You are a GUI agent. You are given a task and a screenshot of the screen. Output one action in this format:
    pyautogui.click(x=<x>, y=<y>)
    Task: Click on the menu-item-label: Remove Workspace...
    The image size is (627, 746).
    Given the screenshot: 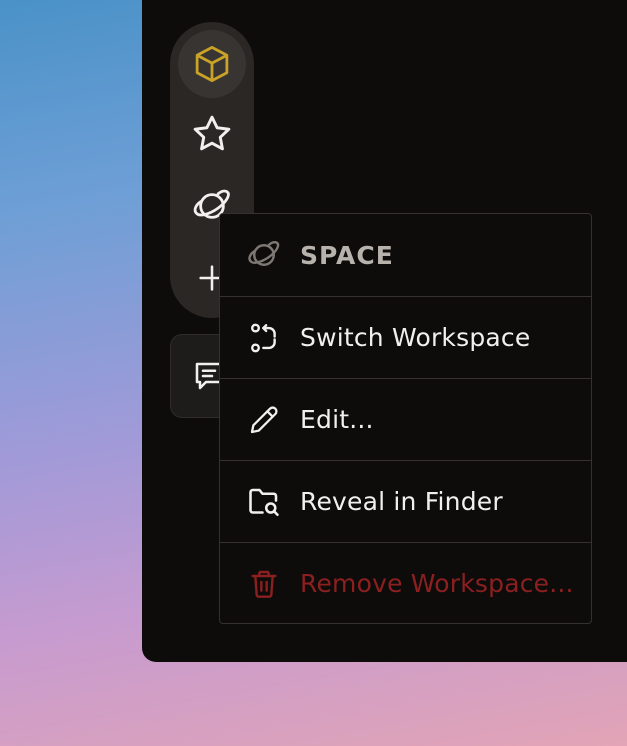 What is the action you would take?
    pyautogui.click(x=437, y=583)
    